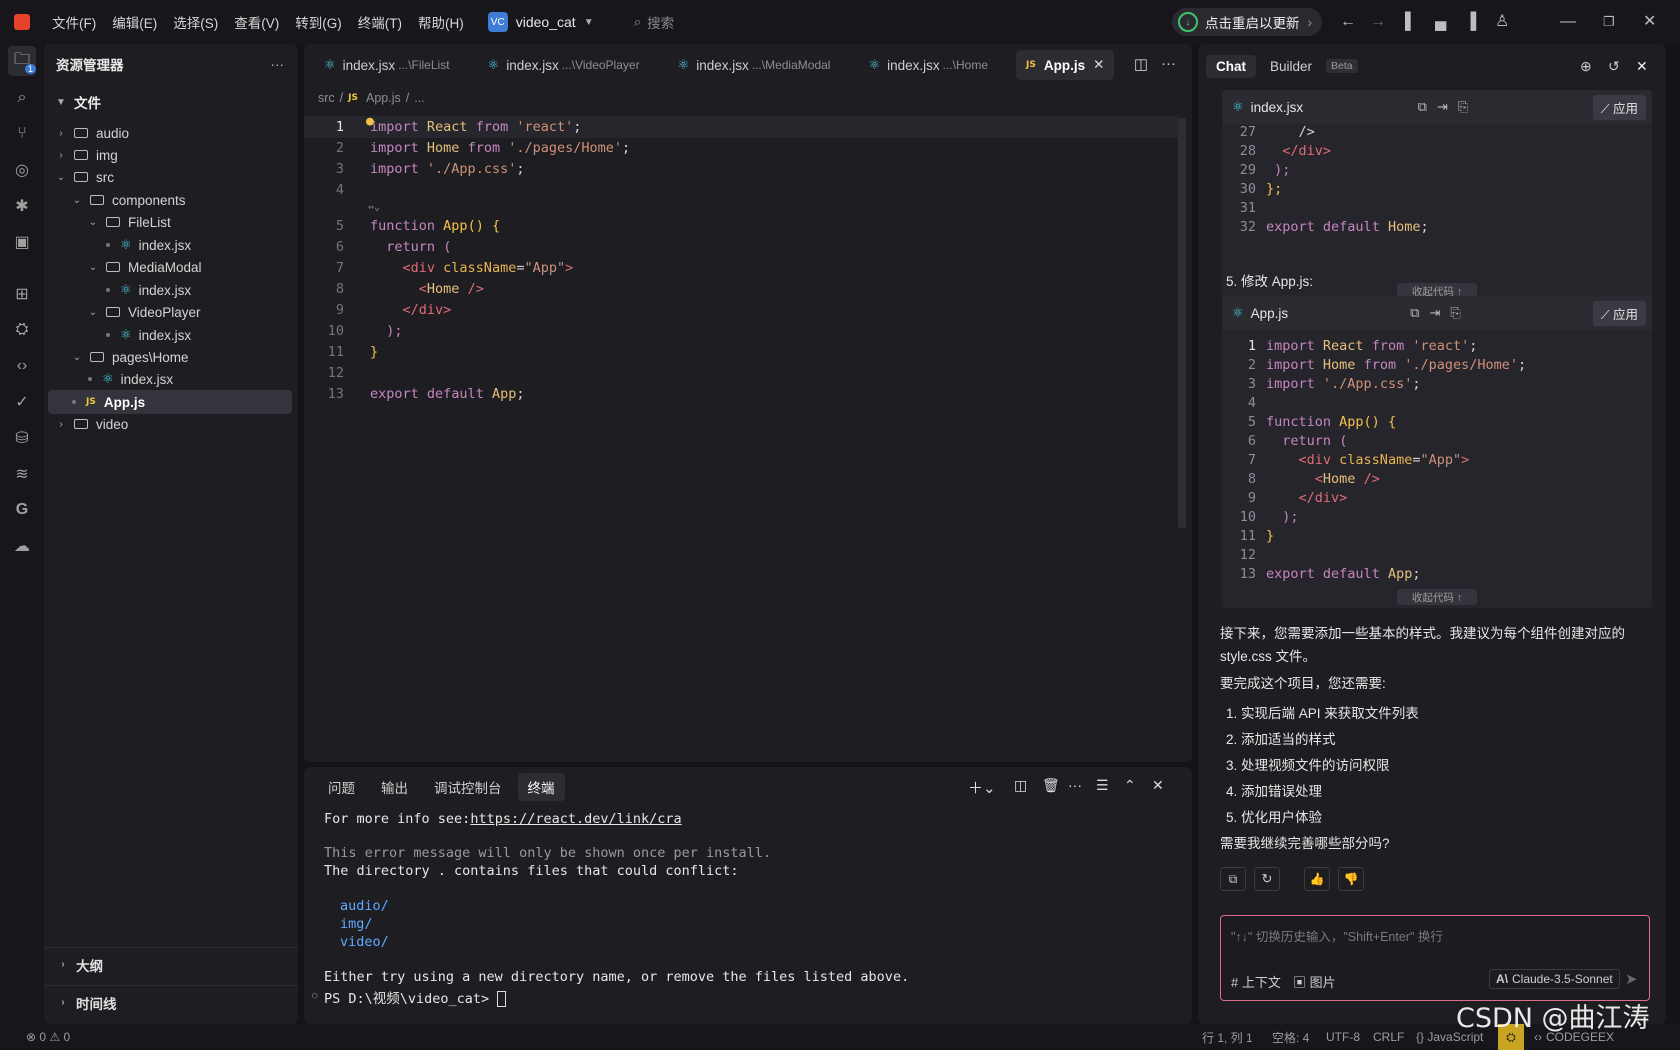  Describe the element at coordinates (1290, 1037) in the screenshot. I see `indentation: 空格: 4` at that location.